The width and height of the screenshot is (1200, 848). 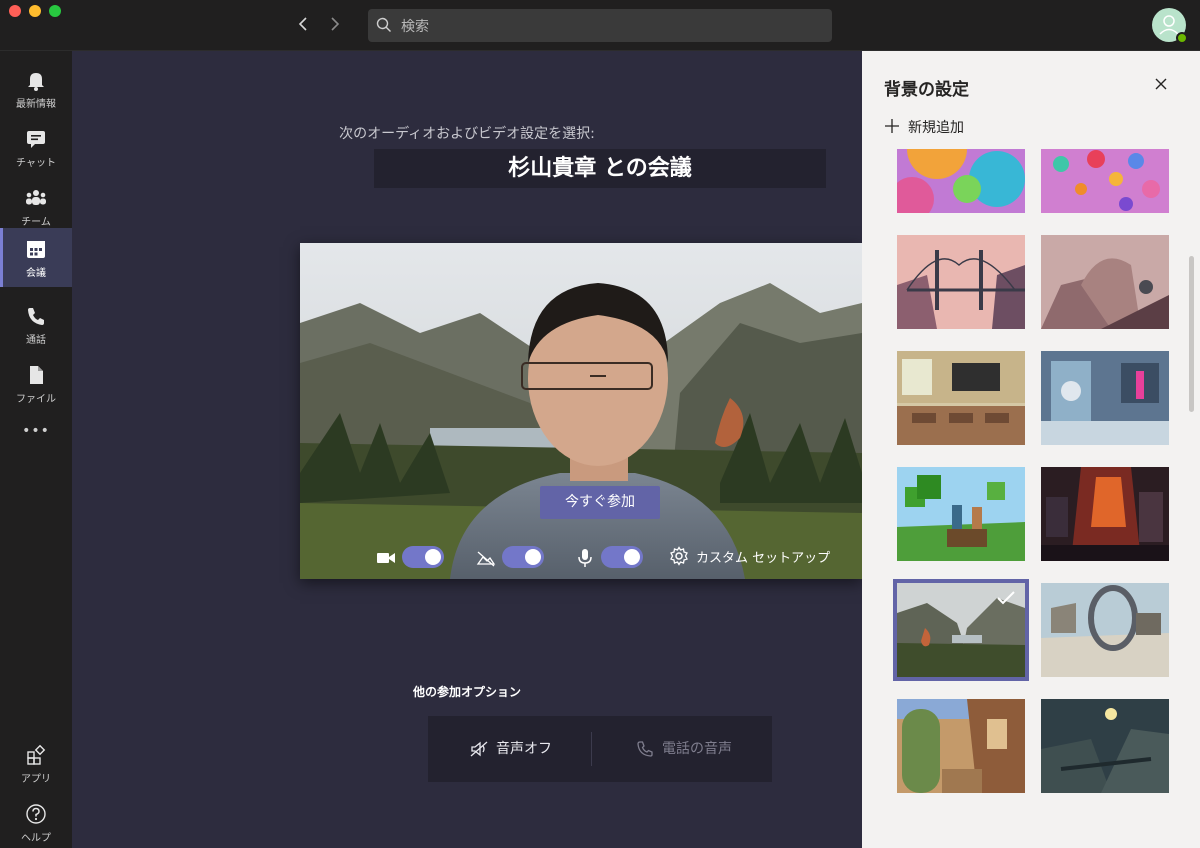 I want to click on back-button, so click(x=304, y=24).